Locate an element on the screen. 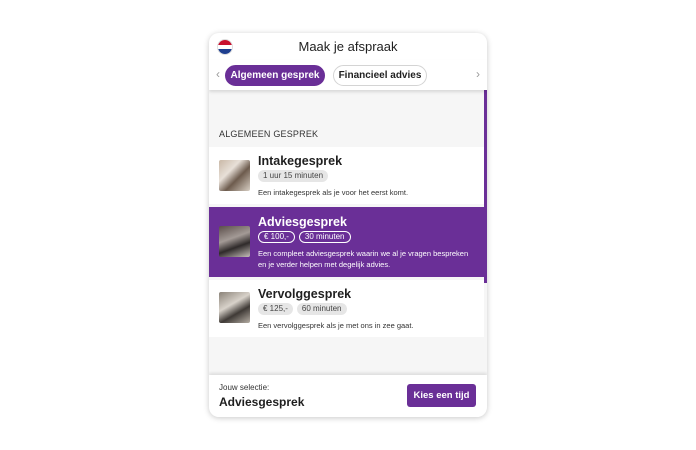  duration-badge: 1 uur 15 minuten is located at coordinates (293, 176).